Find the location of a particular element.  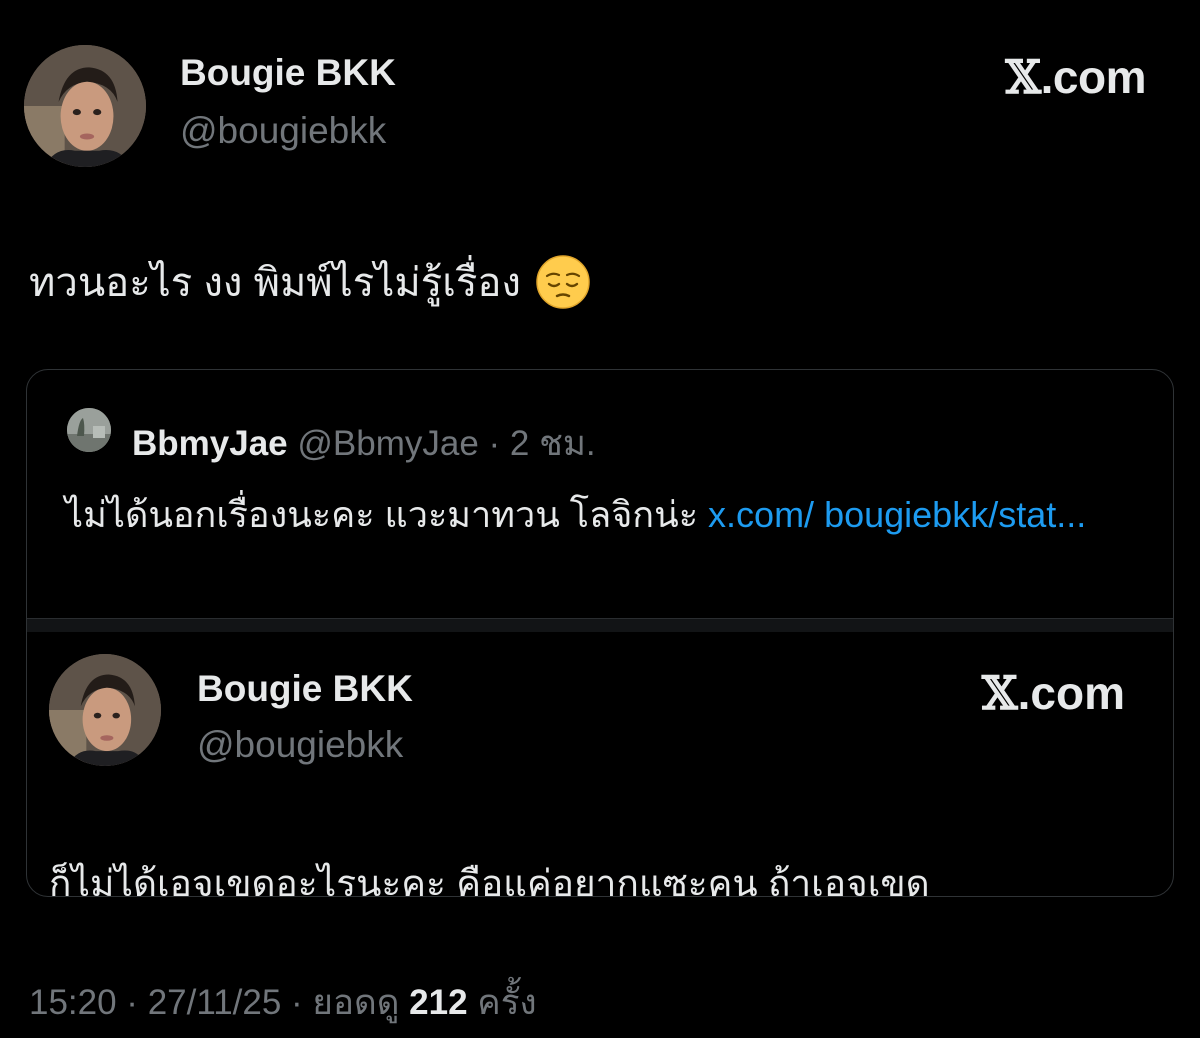

quoted-author-meta: @BbmyJae · 2 ชม. is located at coordinates (441, 443).